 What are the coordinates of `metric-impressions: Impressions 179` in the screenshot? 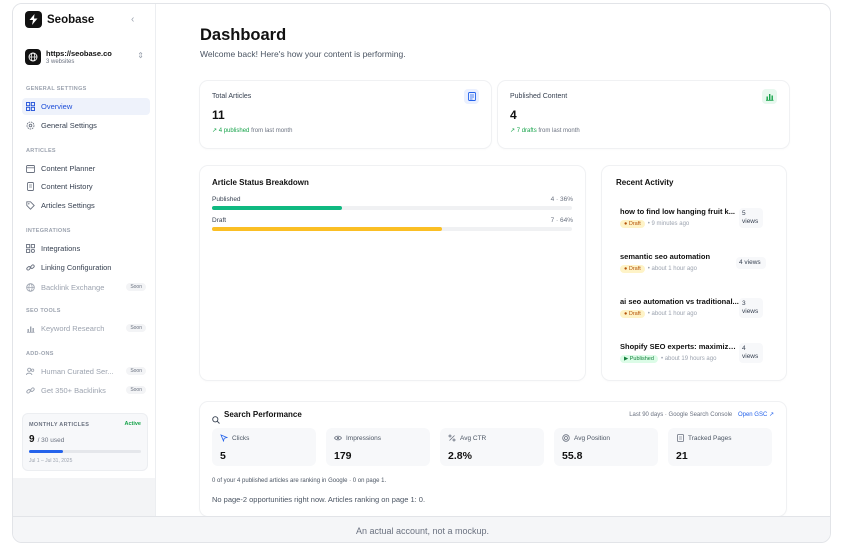 It's located at (378, 447).